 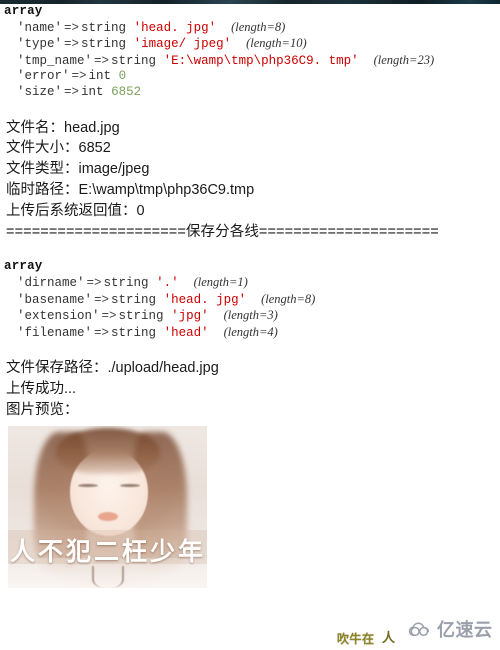 I want to click on dump-value: 'head', so click(x=186, y=332).